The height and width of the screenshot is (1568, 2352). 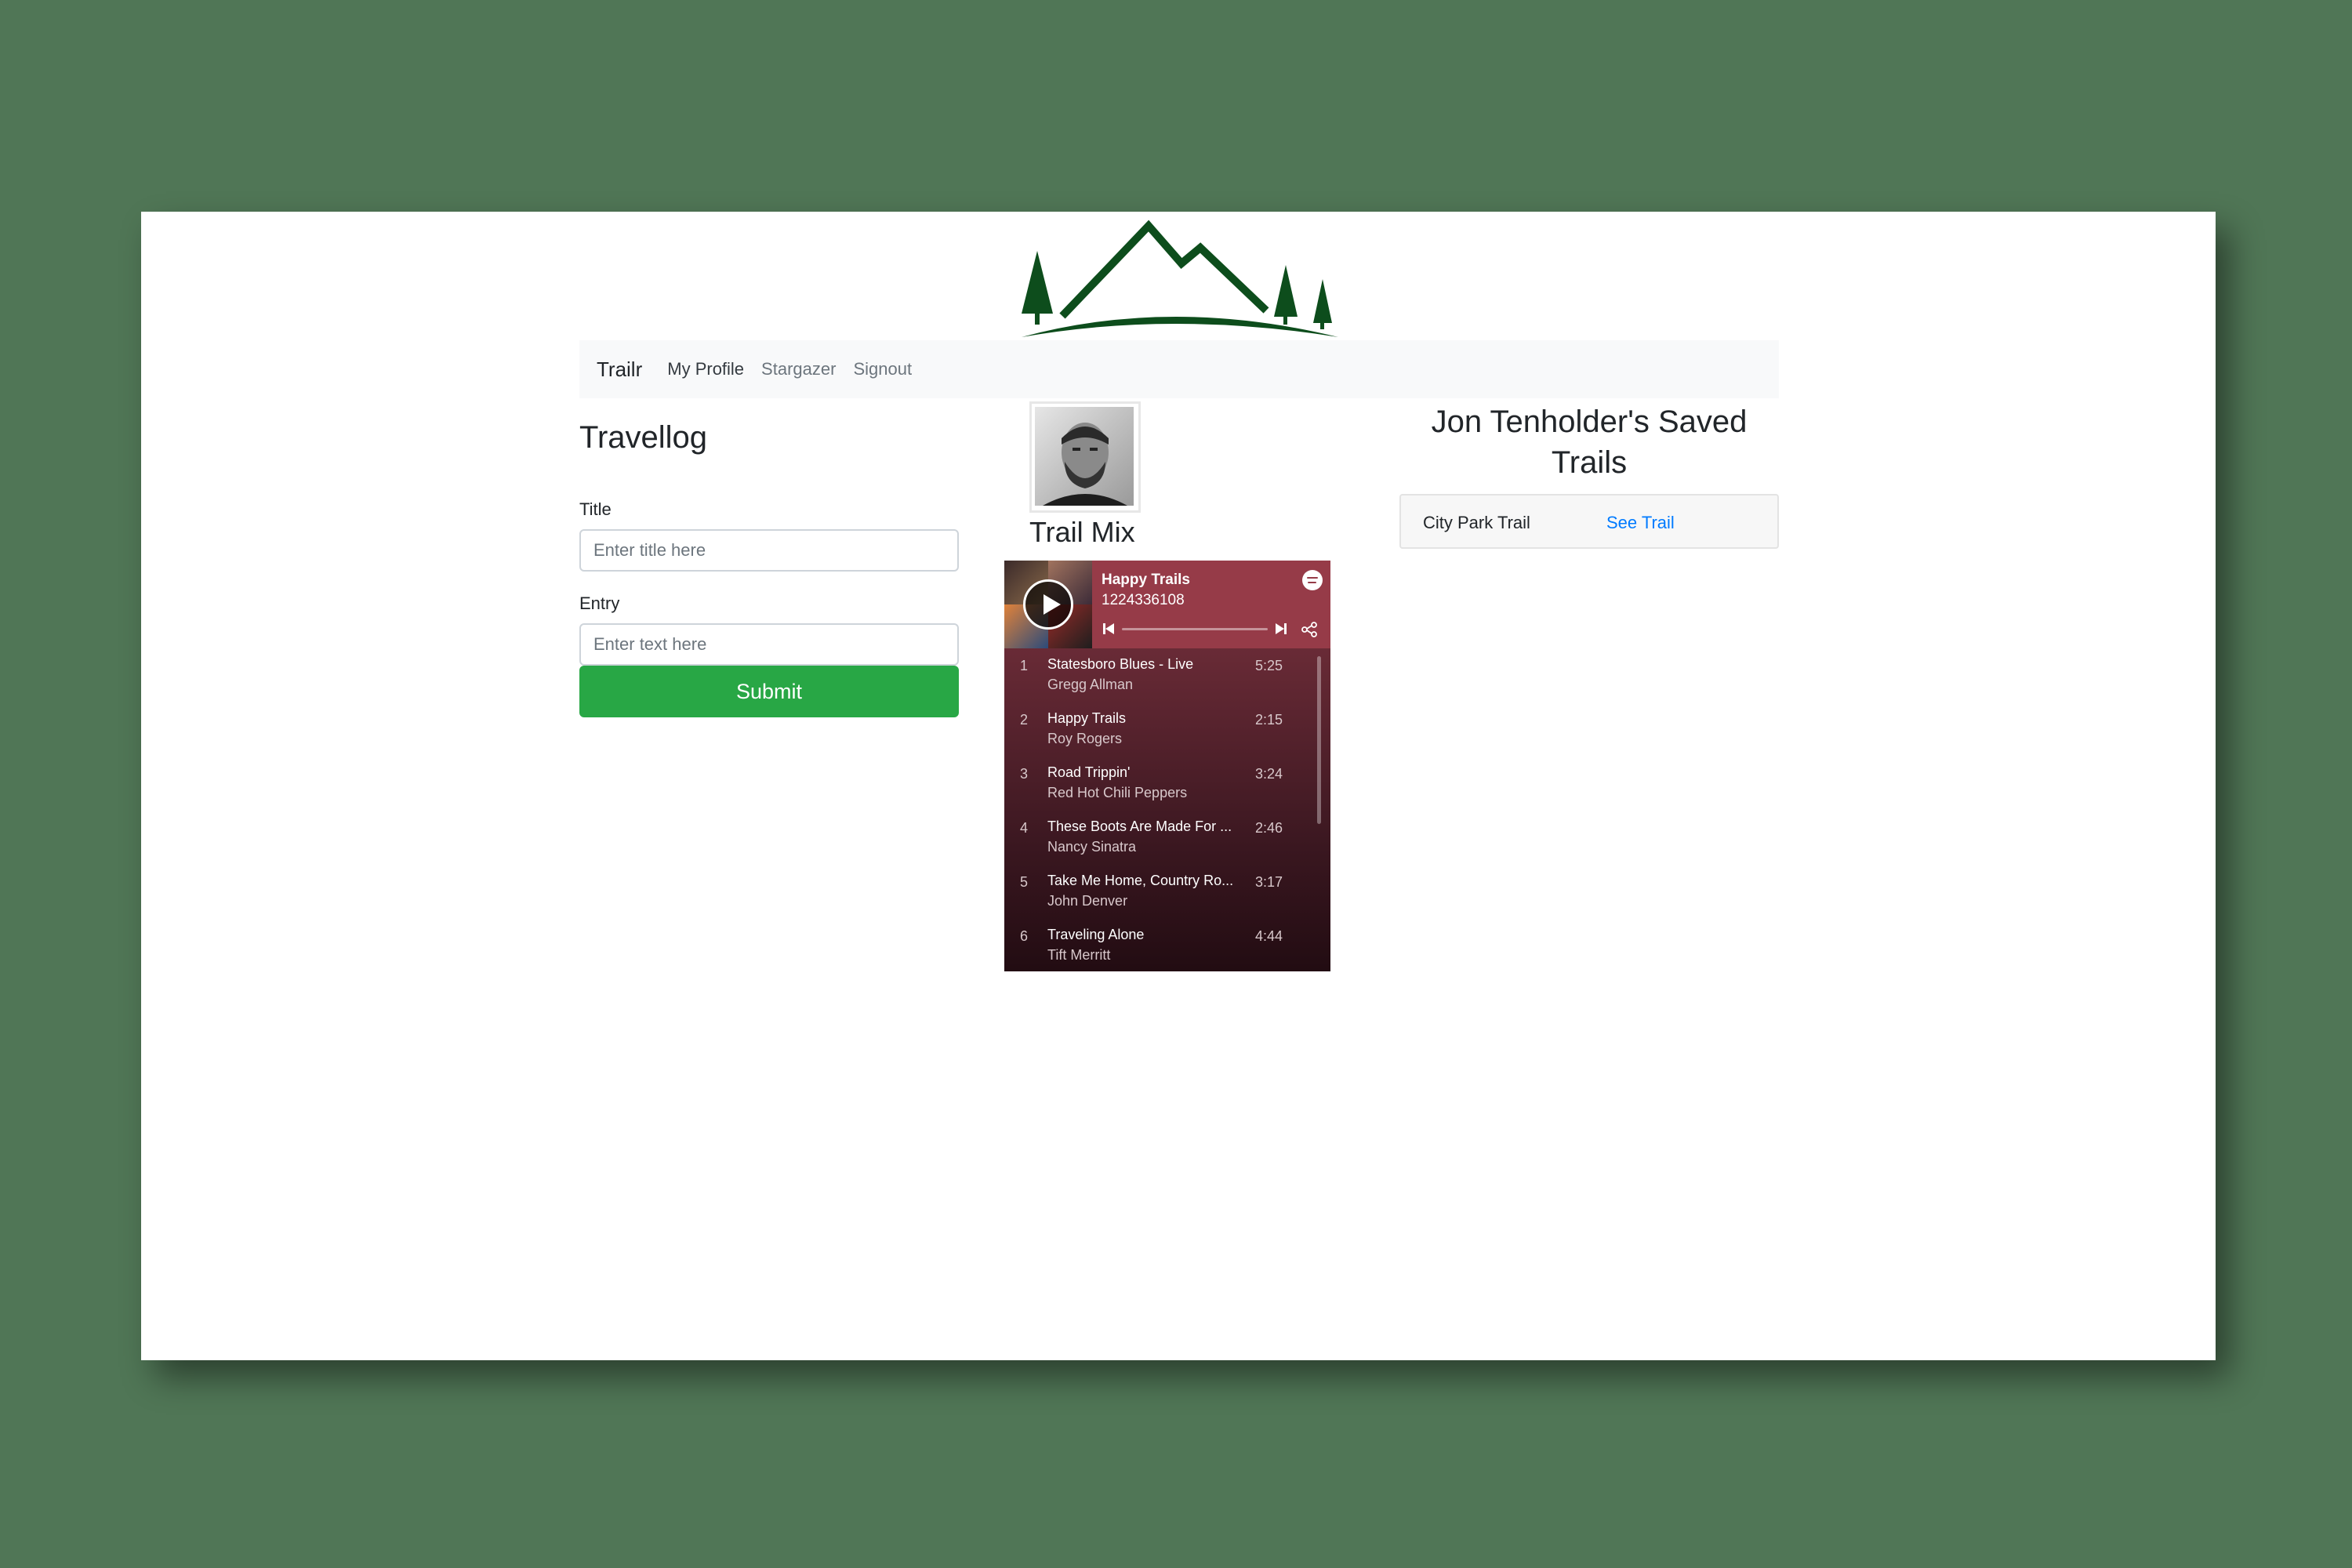 What do you see at coordinates (1087, 718) in the screenshot?
I see `track-name: Happy Trails` at bounding box center [1087, 718].